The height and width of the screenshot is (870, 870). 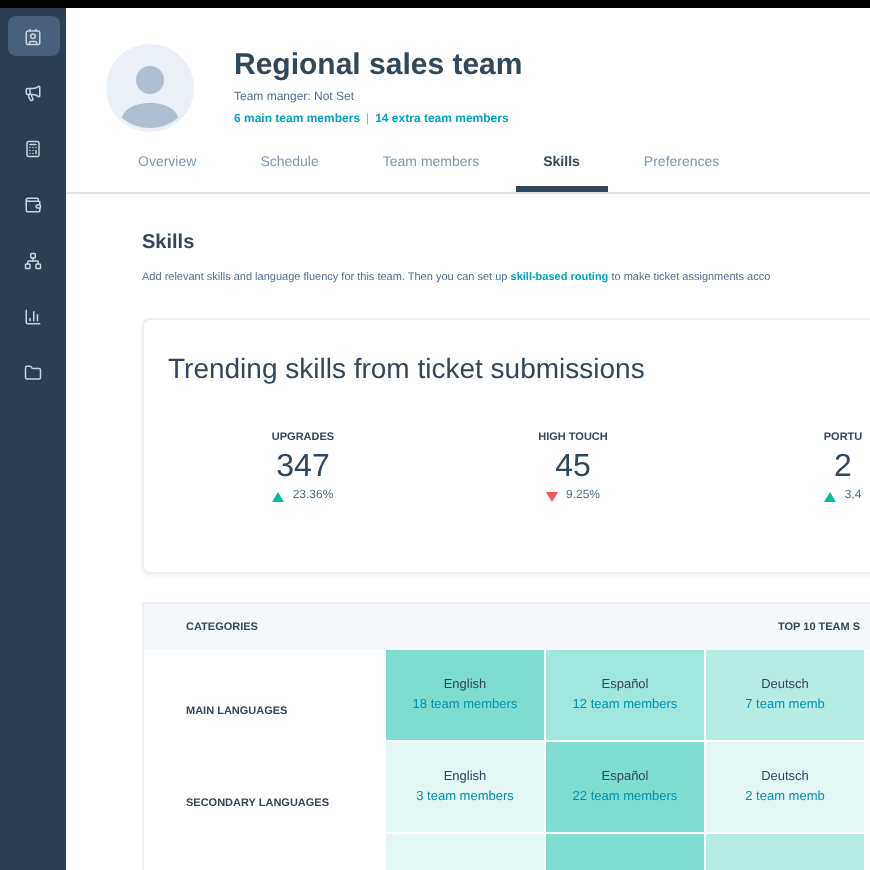 What do you see at coordinates (33, 372) in the screenshot?
I see `folder-icon` at bounding box center [33, 372].